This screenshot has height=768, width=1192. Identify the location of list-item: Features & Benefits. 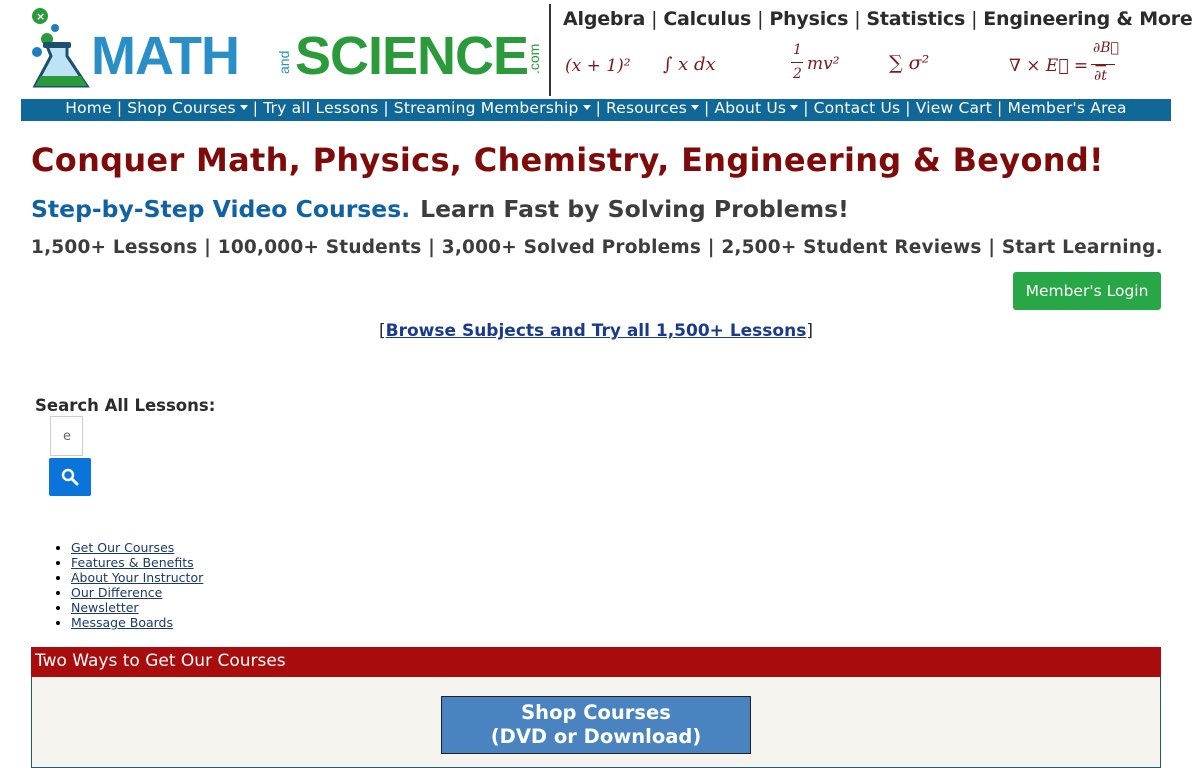
(137, 562).